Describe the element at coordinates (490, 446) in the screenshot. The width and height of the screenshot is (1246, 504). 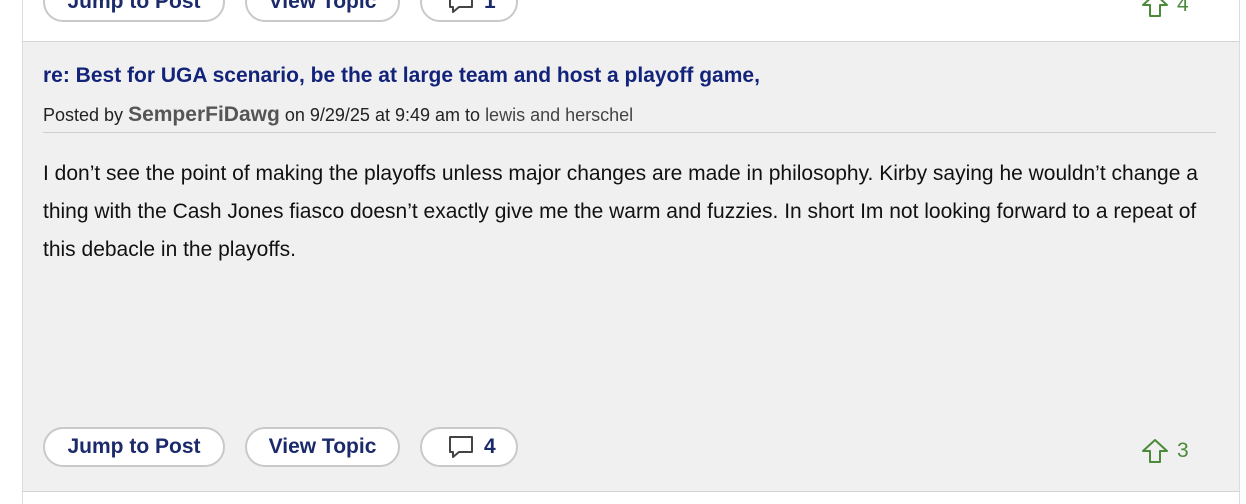
I see `comment-count: 4` at that location.